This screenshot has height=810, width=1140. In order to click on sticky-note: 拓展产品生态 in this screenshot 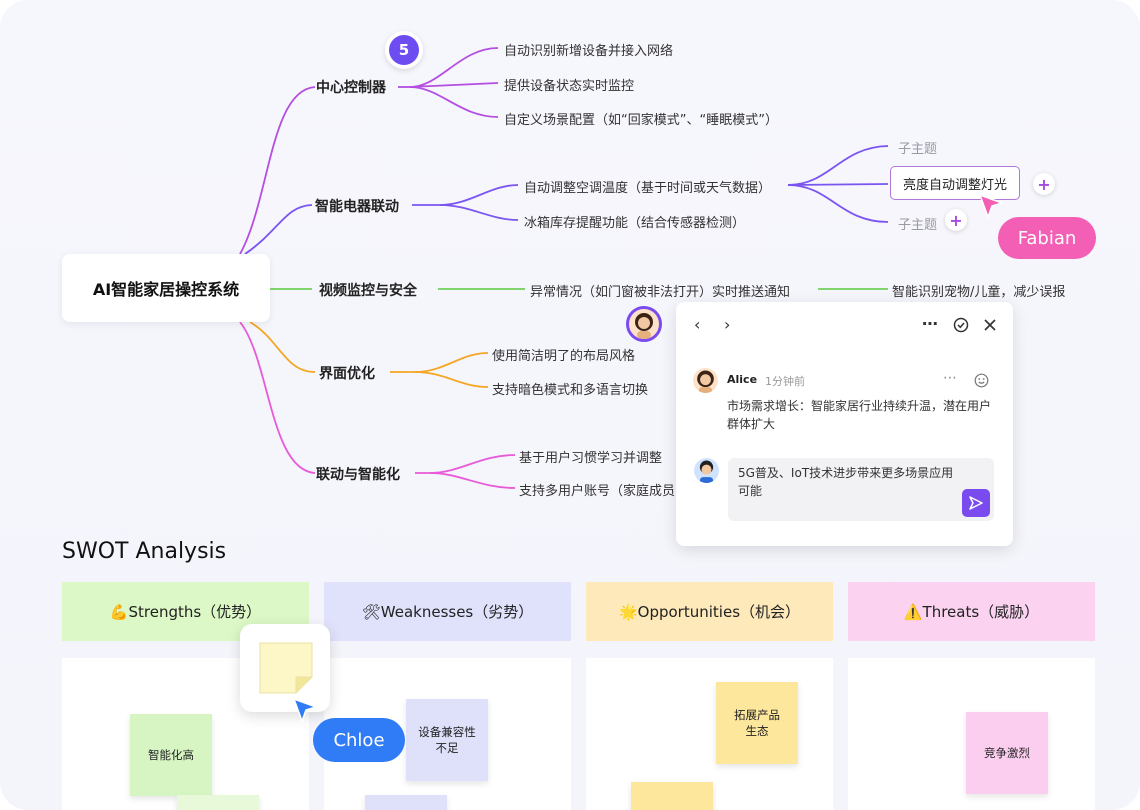, I will do `click(757, 723)`.